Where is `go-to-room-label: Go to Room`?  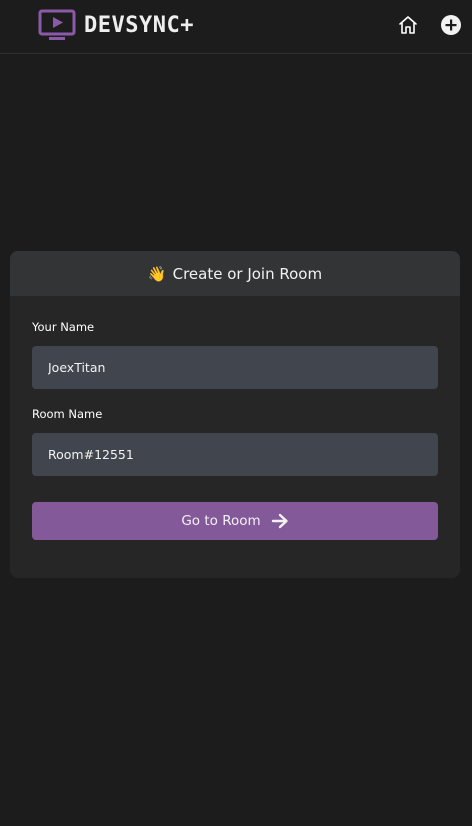 go-to-room-label: Go to Room is located at coordinates (221, 521).